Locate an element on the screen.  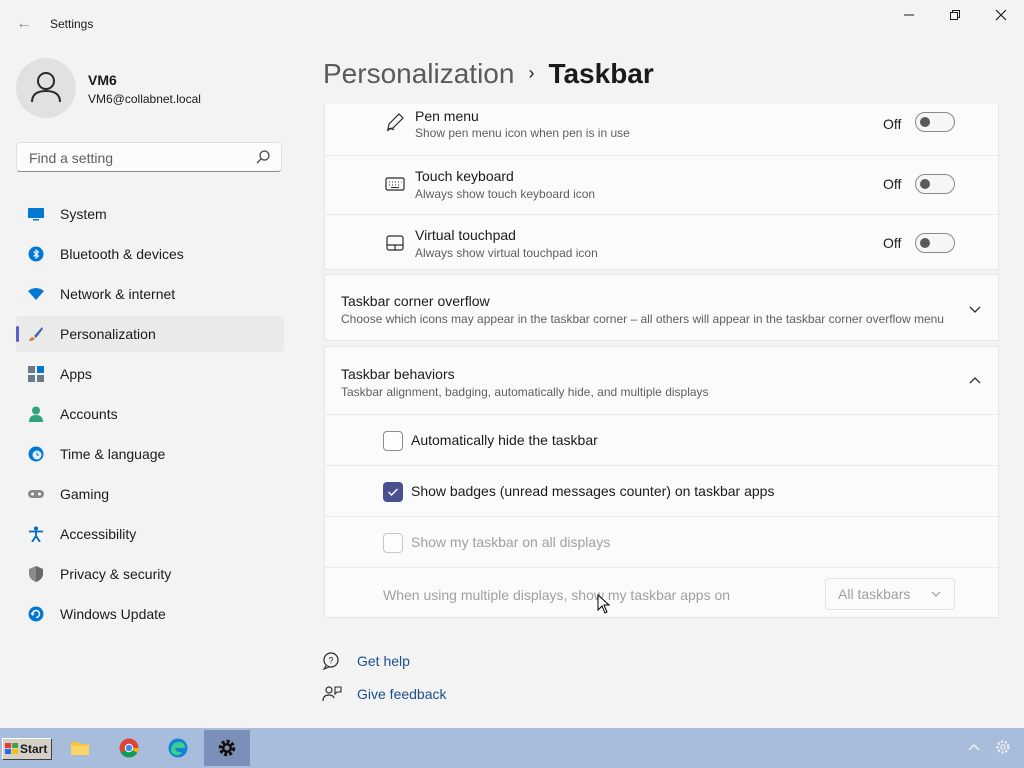
monitor-icon is located at coordinates (36, 214).